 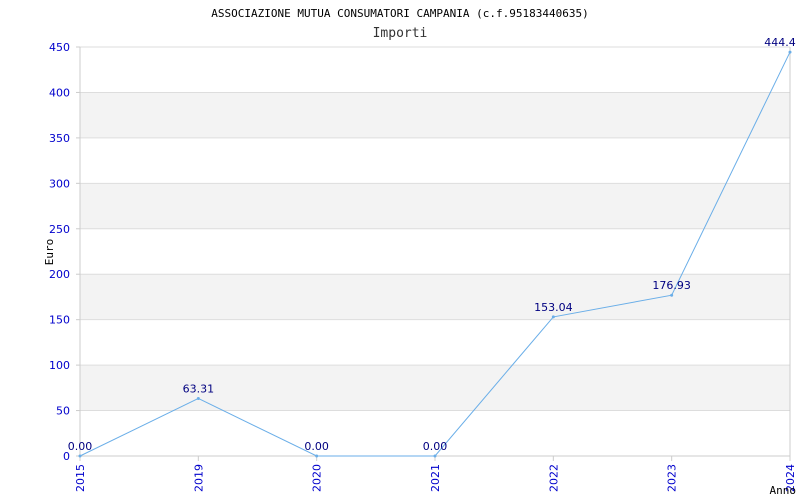 What do you see at coordinates (553, 478) in the screenshot?
I see `x-tick-label: 2022` at bounding box center [553, 478].